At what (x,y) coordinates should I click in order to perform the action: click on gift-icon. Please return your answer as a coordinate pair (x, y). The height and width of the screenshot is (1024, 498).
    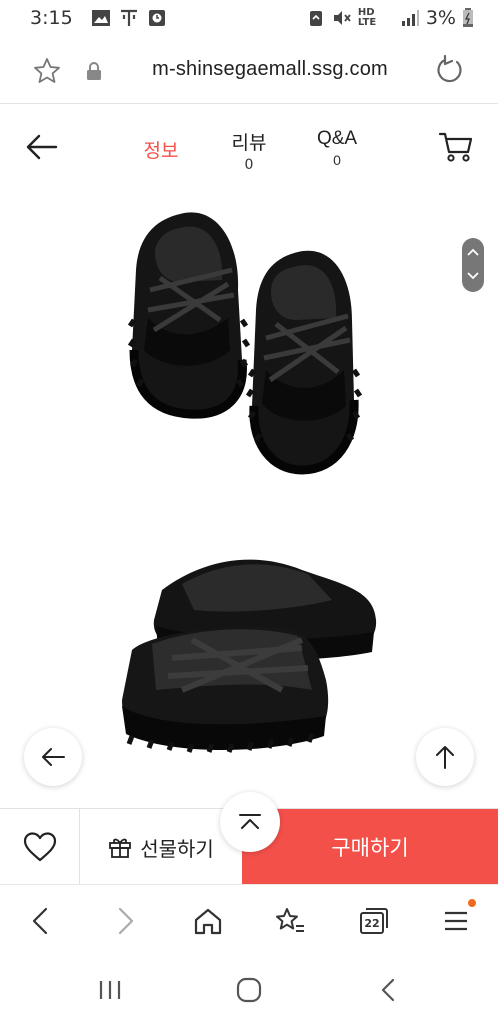
    Looking at the image, I should click on (120, 848).